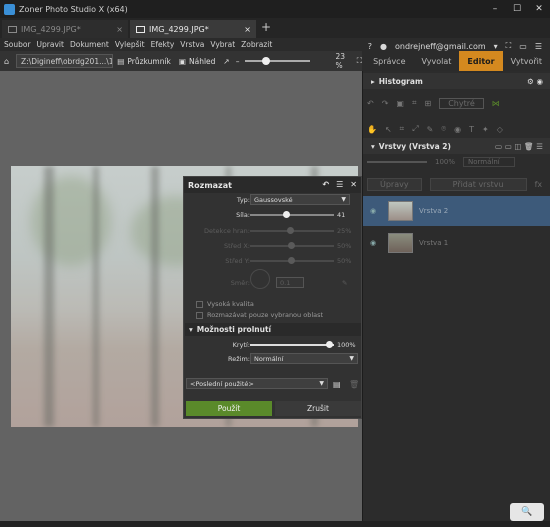 This screenshot has width=550, height=527. Describe the element at coordinates (496, 46) in the screenshot. I see `chevron-down-icon: ▾` at that location.